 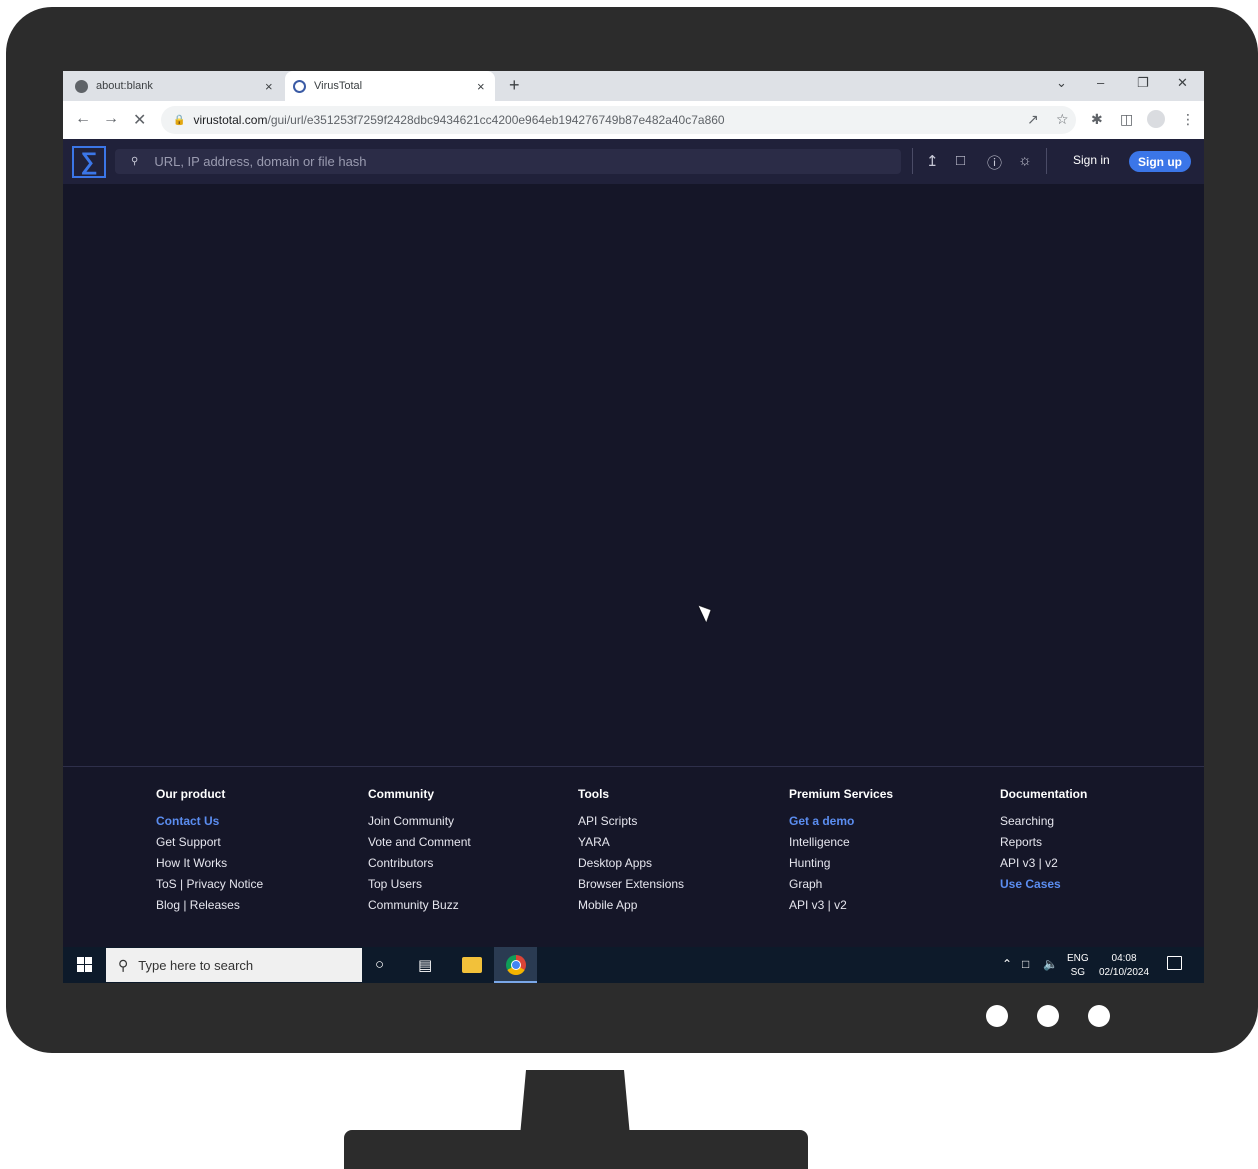 I want to click on upload-icon: ↥, so click(x=932, y=161).